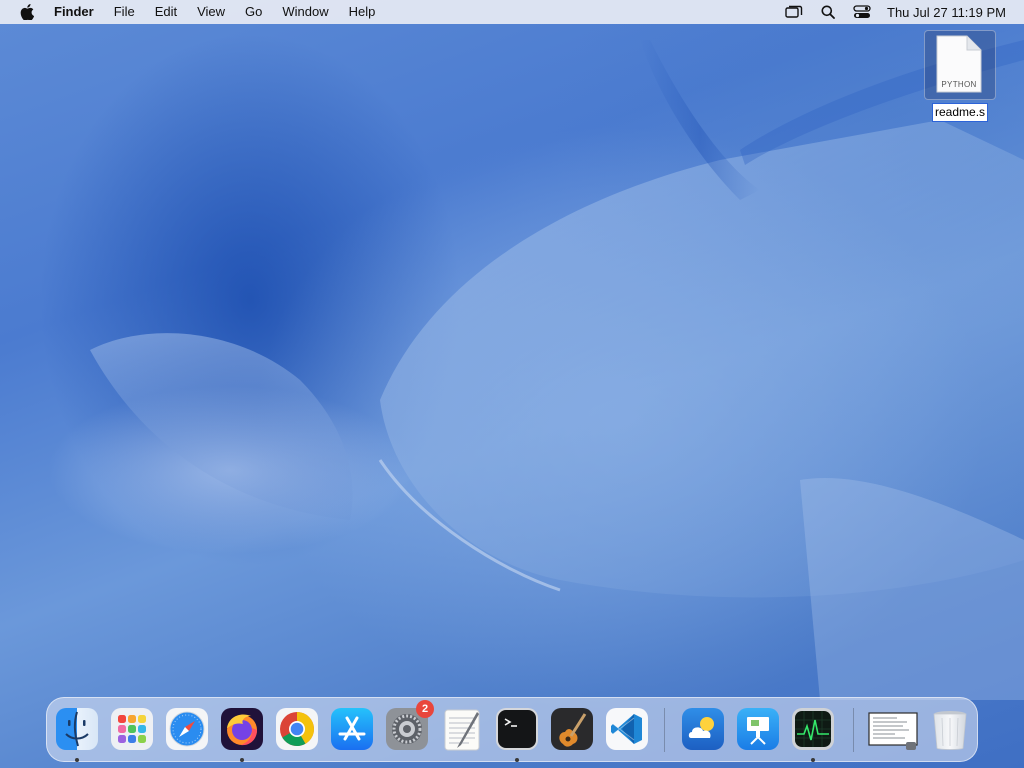 The height and width of the screenshot is (768, 1024). I want to click on dock-app-app-store, so click(352, 729).